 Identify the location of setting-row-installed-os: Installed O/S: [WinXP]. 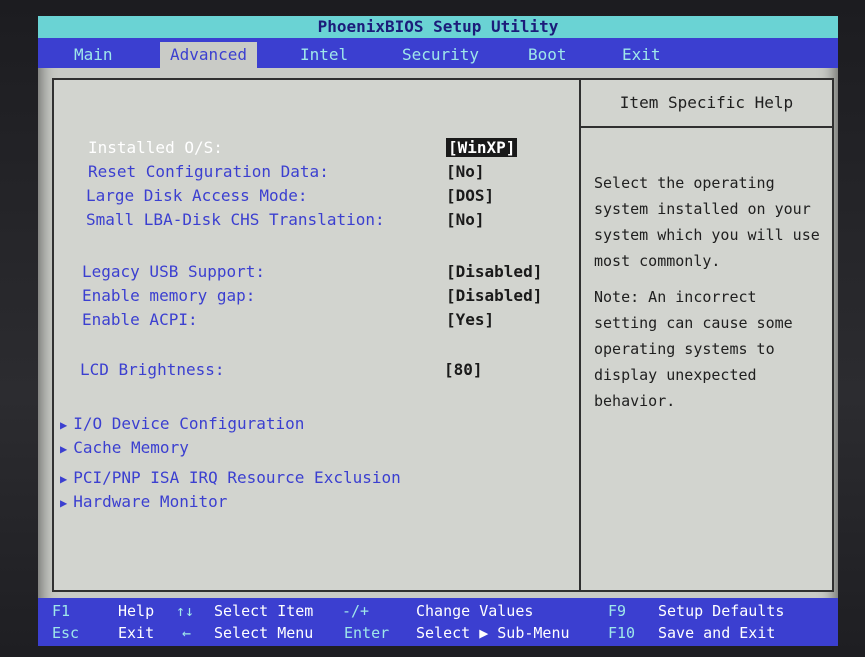
(314, 150).